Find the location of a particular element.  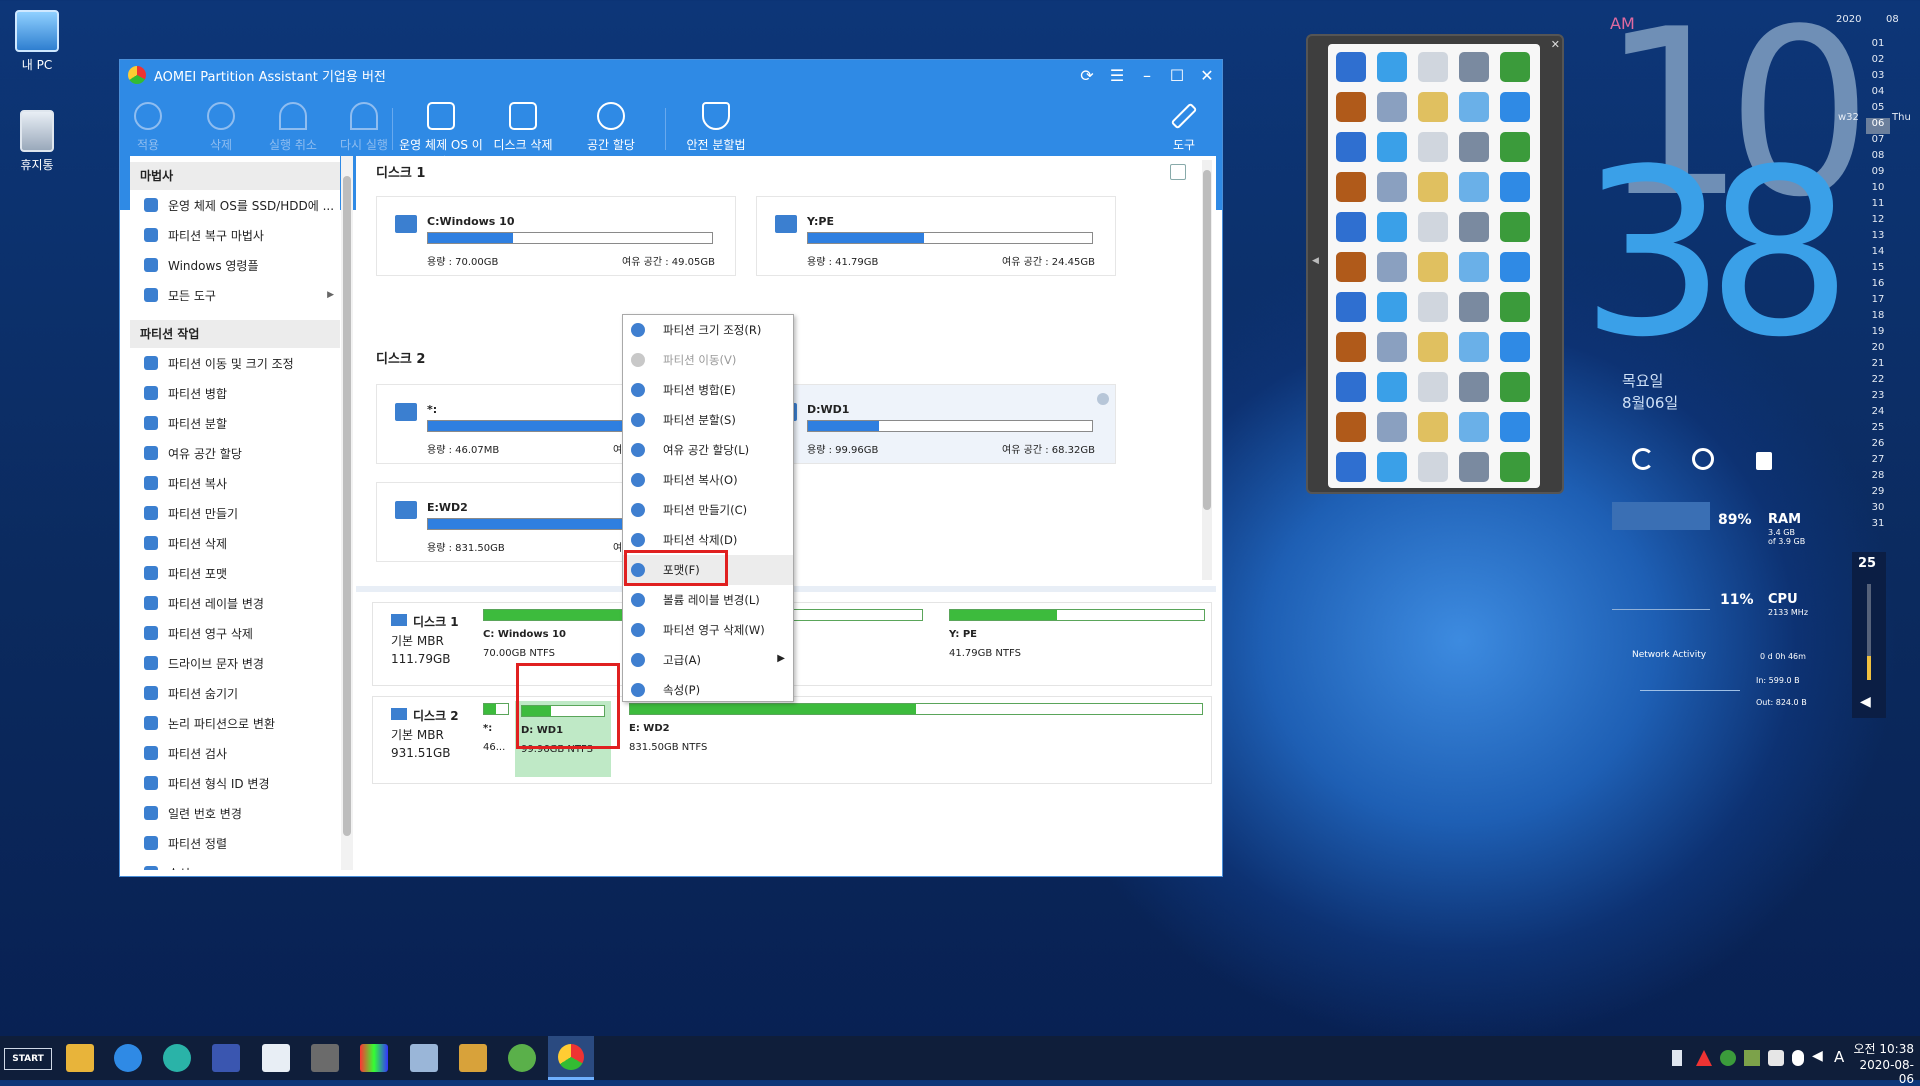

lock-icon is located at coordinates (1764, 461).